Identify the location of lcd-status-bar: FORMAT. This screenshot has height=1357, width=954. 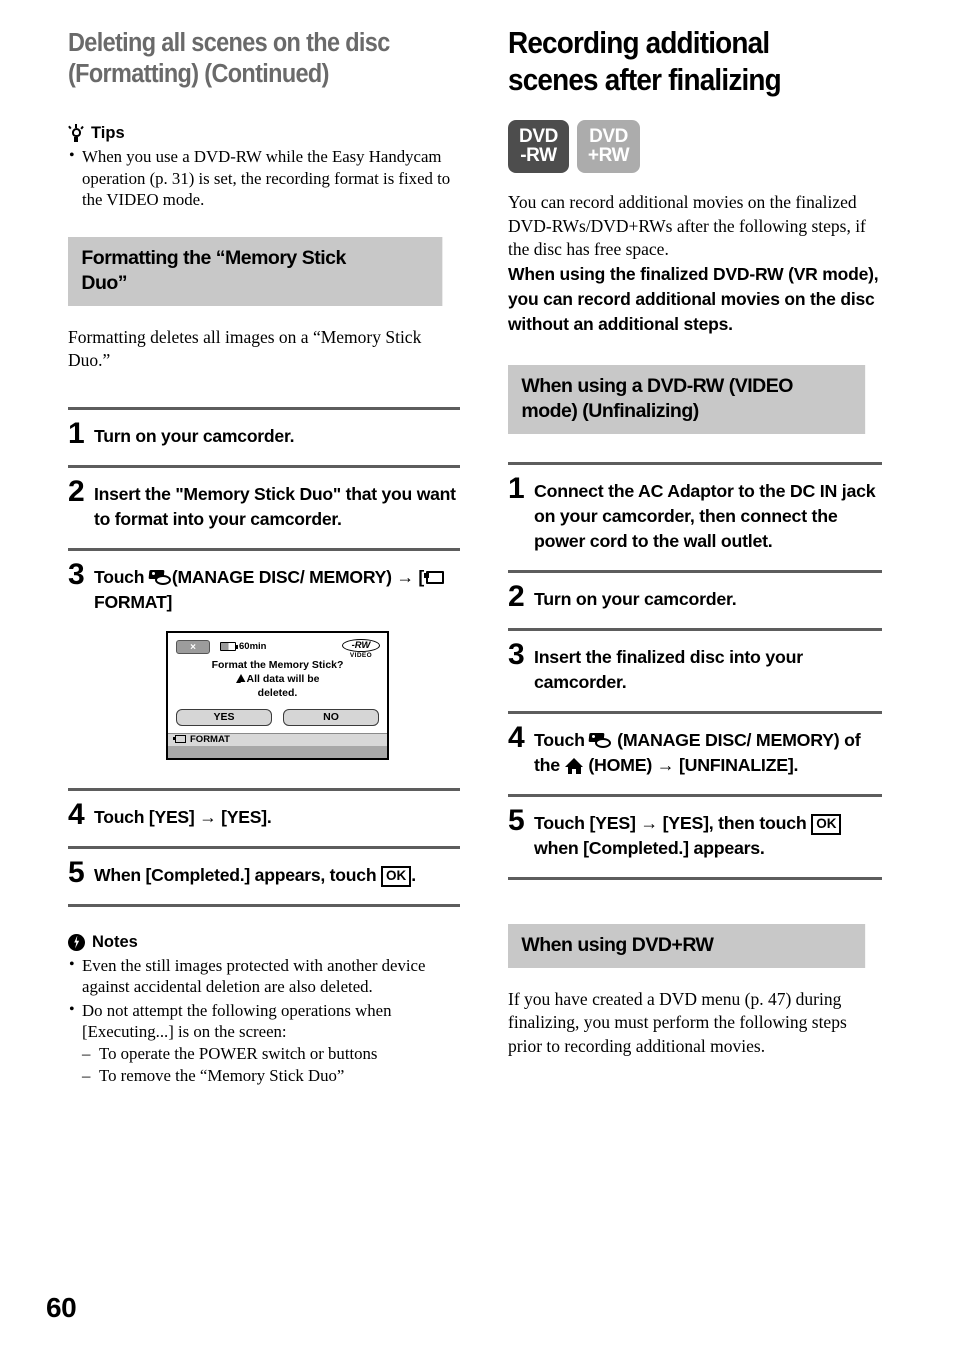
(277, 739).